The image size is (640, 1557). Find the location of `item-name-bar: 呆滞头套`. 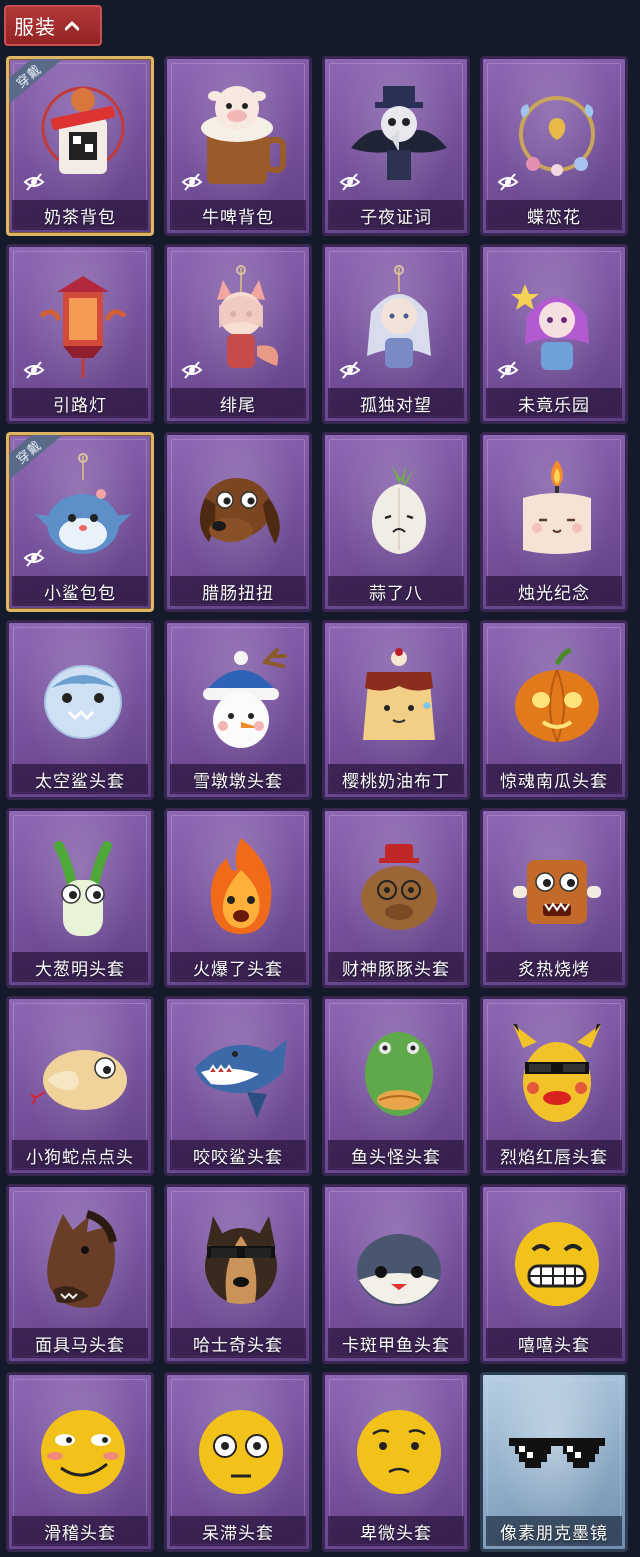

item-name-bar: 呆滞头套 is located at coordinates (238, 1531).